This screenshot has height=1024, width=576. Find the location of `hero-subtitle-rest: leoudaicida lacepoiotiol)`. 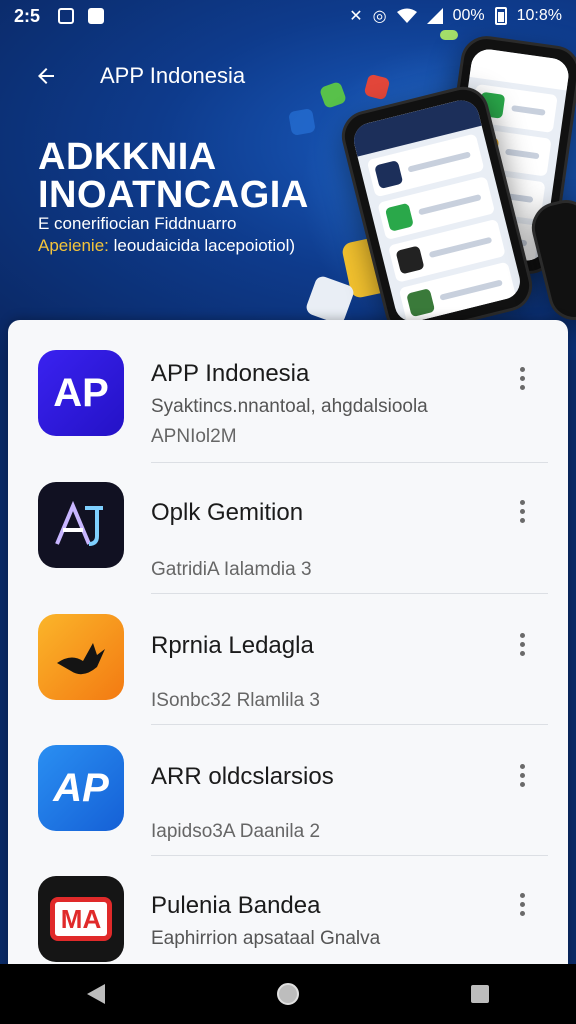

hero-subtitle-rest: leoudaicida lacepoiotiol) is located at coordinates (202, 245).